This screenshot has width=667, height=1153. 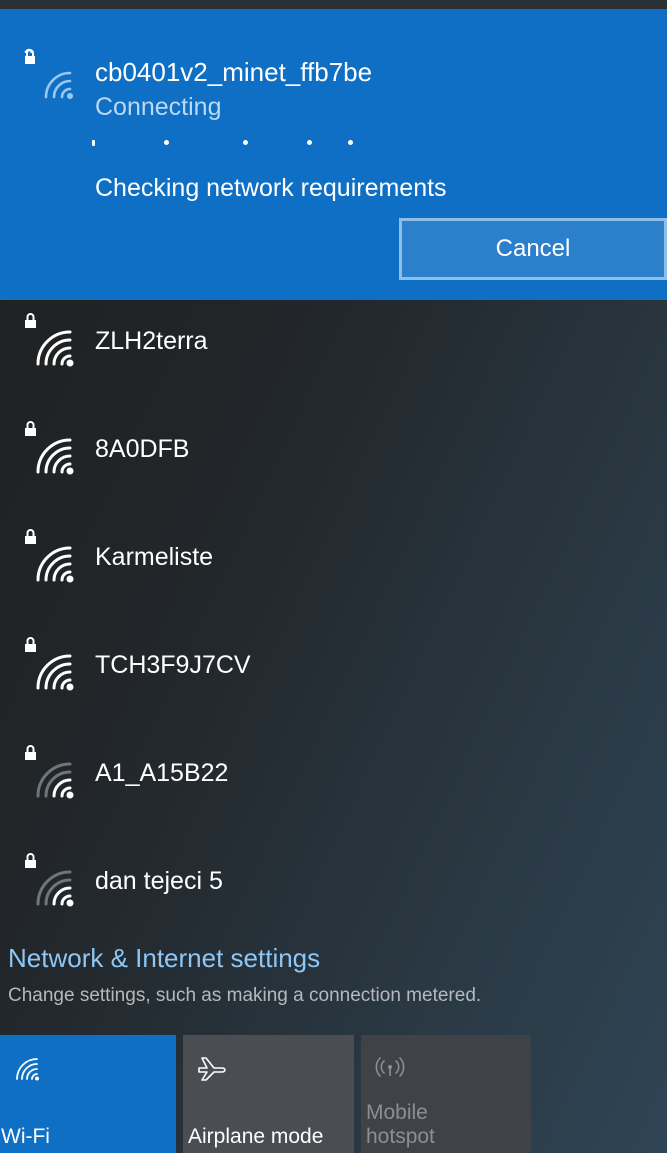 What do you see at coordinates (164, 958) in the screenshot?
I see `network-settings-link: Network & Internet settings` at bounding box center [164, 958].